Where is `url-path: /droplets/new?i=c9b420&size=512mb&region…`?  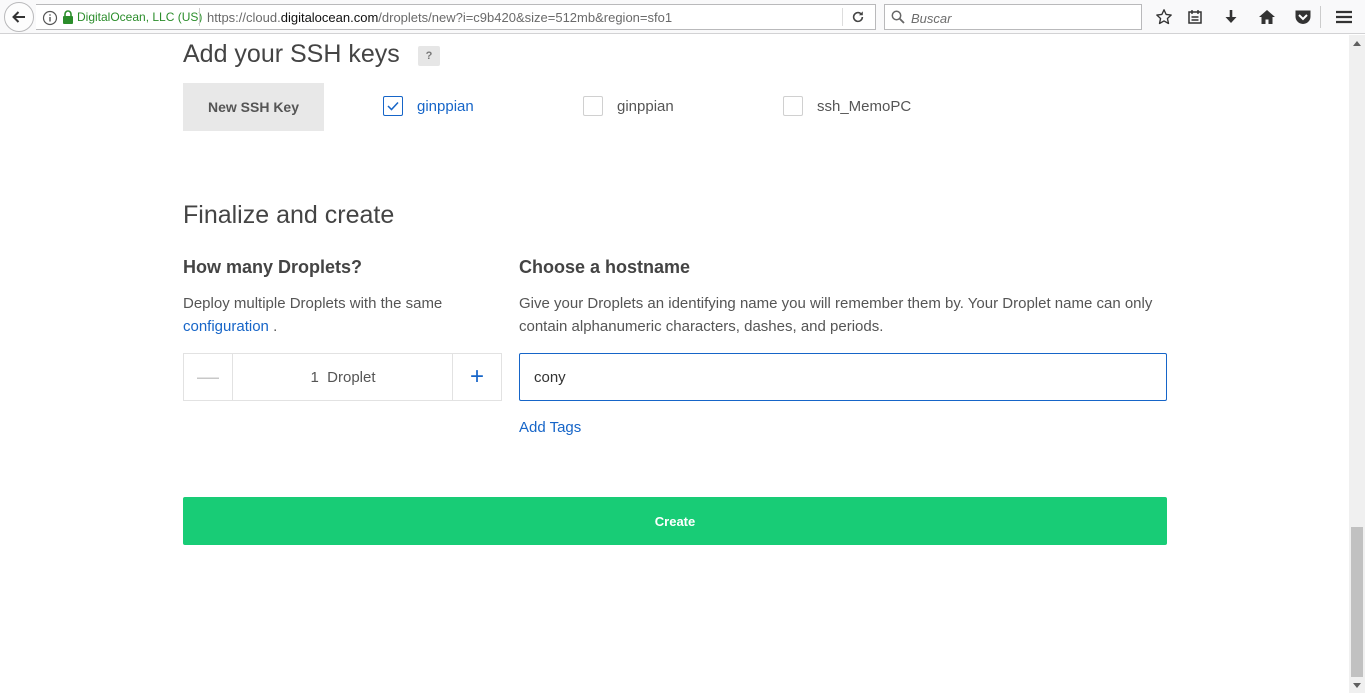
url-path: /droplets/new?i=c9b420&size=512mb&region… is located at coordinates (525, 17).